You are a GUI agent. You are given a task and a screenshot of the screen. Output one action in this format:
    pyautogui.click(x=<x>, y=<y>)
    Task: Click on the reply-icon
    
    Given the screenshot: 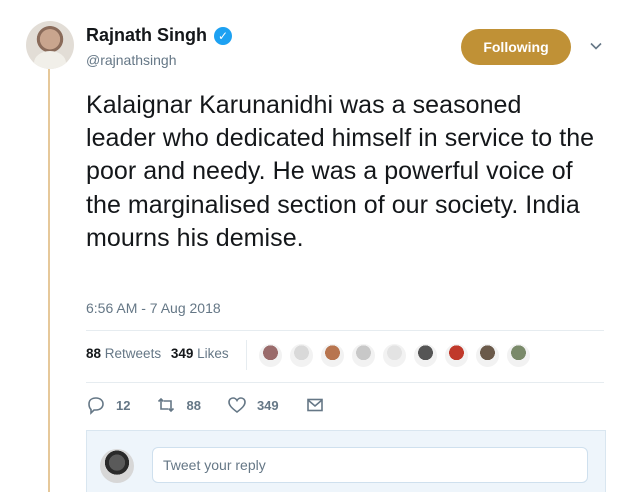 What is the action you would take?
    pyautogui.click(x=96, y=406)
    